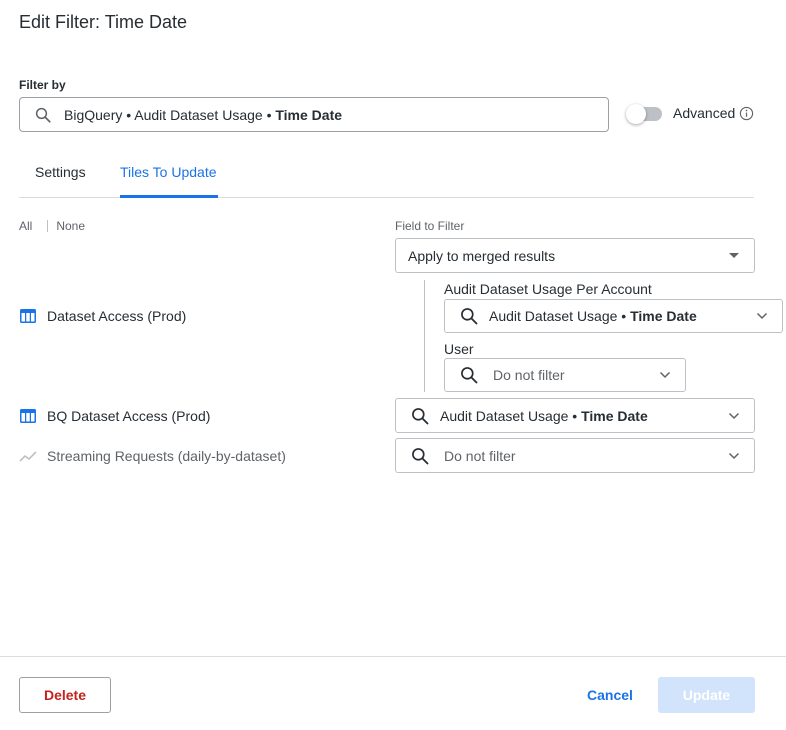 The height and width of the screenshot is (730, 786). I want to click on tile-name: Streaming Requests (daily-by-dataset), so click(166, 456).